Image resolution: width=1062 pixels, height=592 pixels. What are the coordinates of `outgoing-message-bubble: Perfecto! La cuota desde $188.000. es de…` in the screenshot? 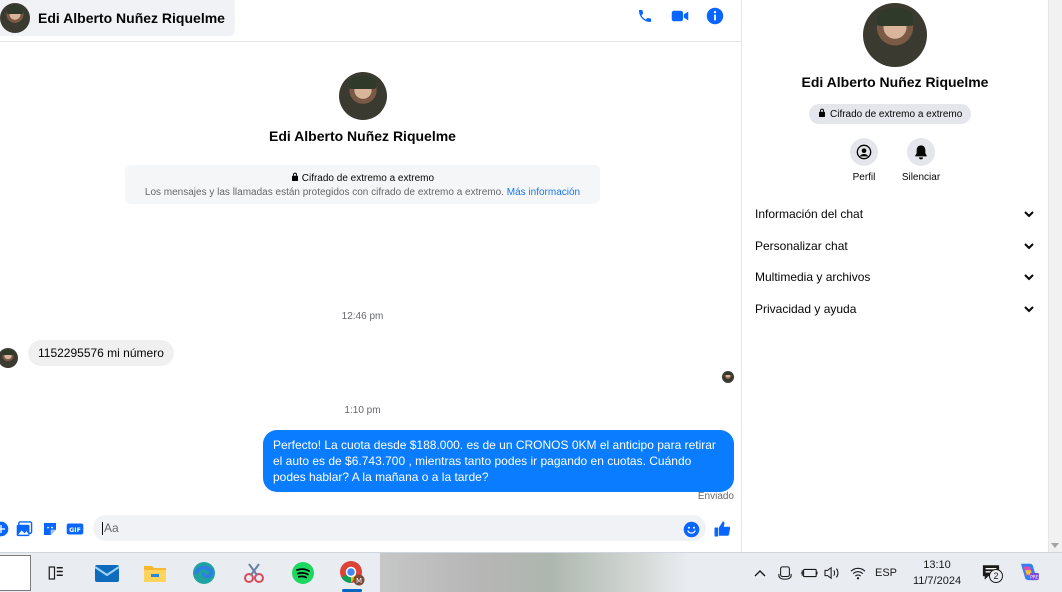 It's located at (498, 461).